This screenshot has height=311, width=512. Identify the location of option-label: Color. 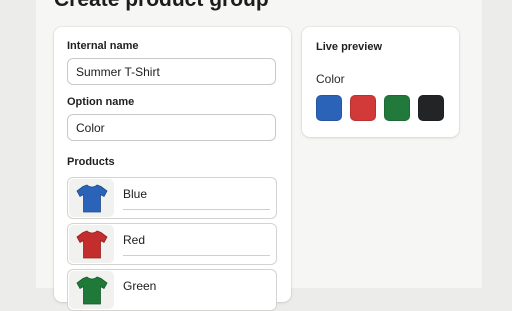
(330, 79).